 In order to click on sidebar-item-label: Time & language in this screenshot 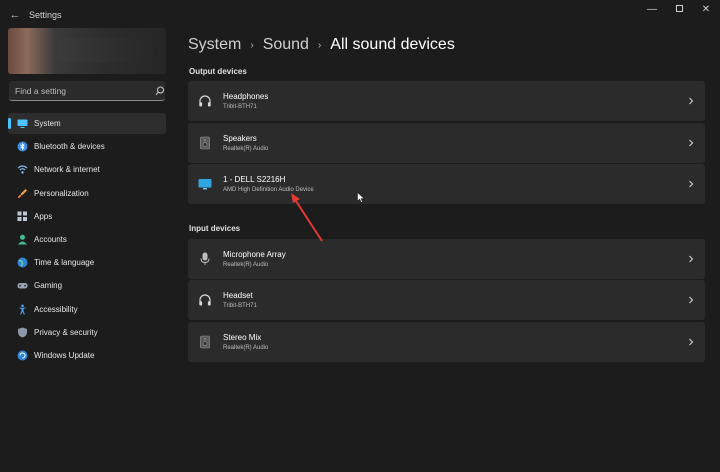, I will do `click(64, 263)`.